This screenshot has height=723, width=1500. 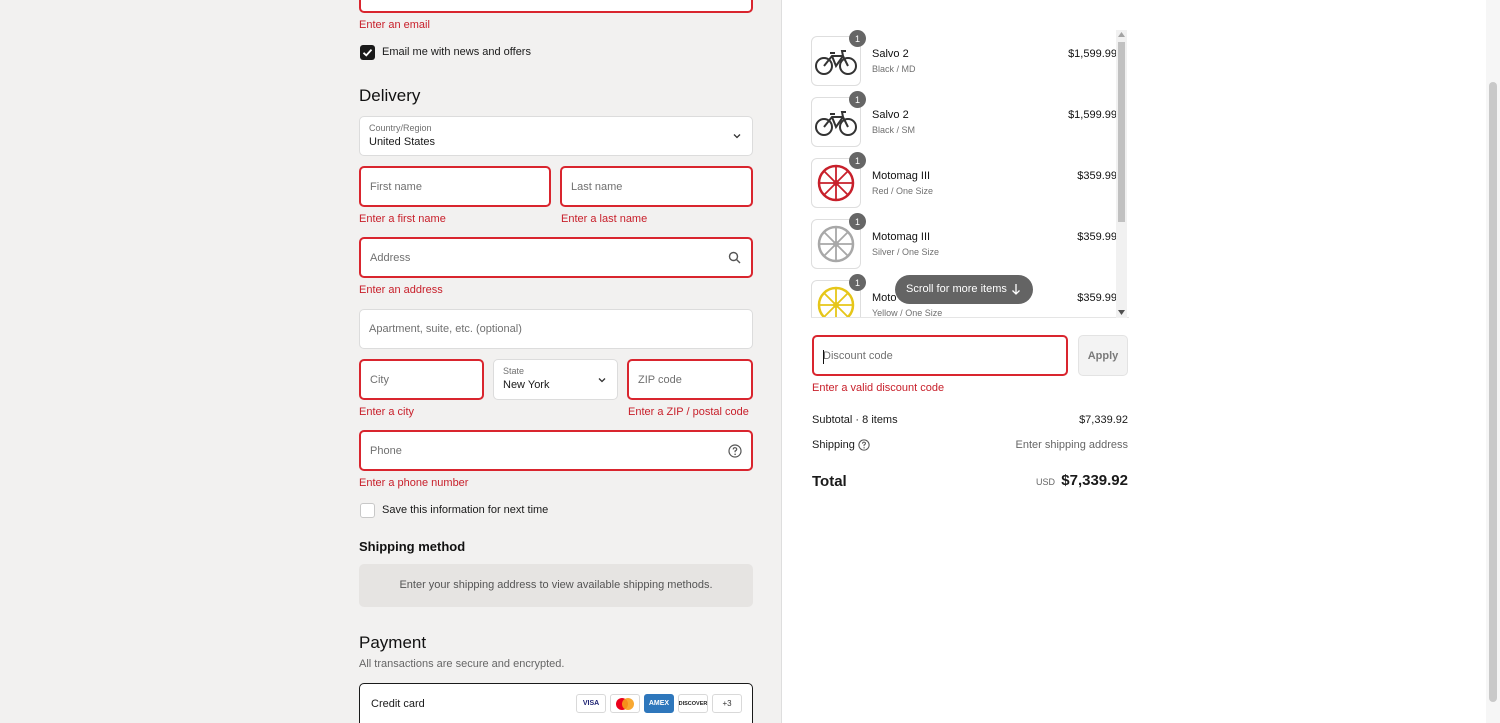 I want to click on zip-placeholder: ZIP code, so click(x=660, y=379).